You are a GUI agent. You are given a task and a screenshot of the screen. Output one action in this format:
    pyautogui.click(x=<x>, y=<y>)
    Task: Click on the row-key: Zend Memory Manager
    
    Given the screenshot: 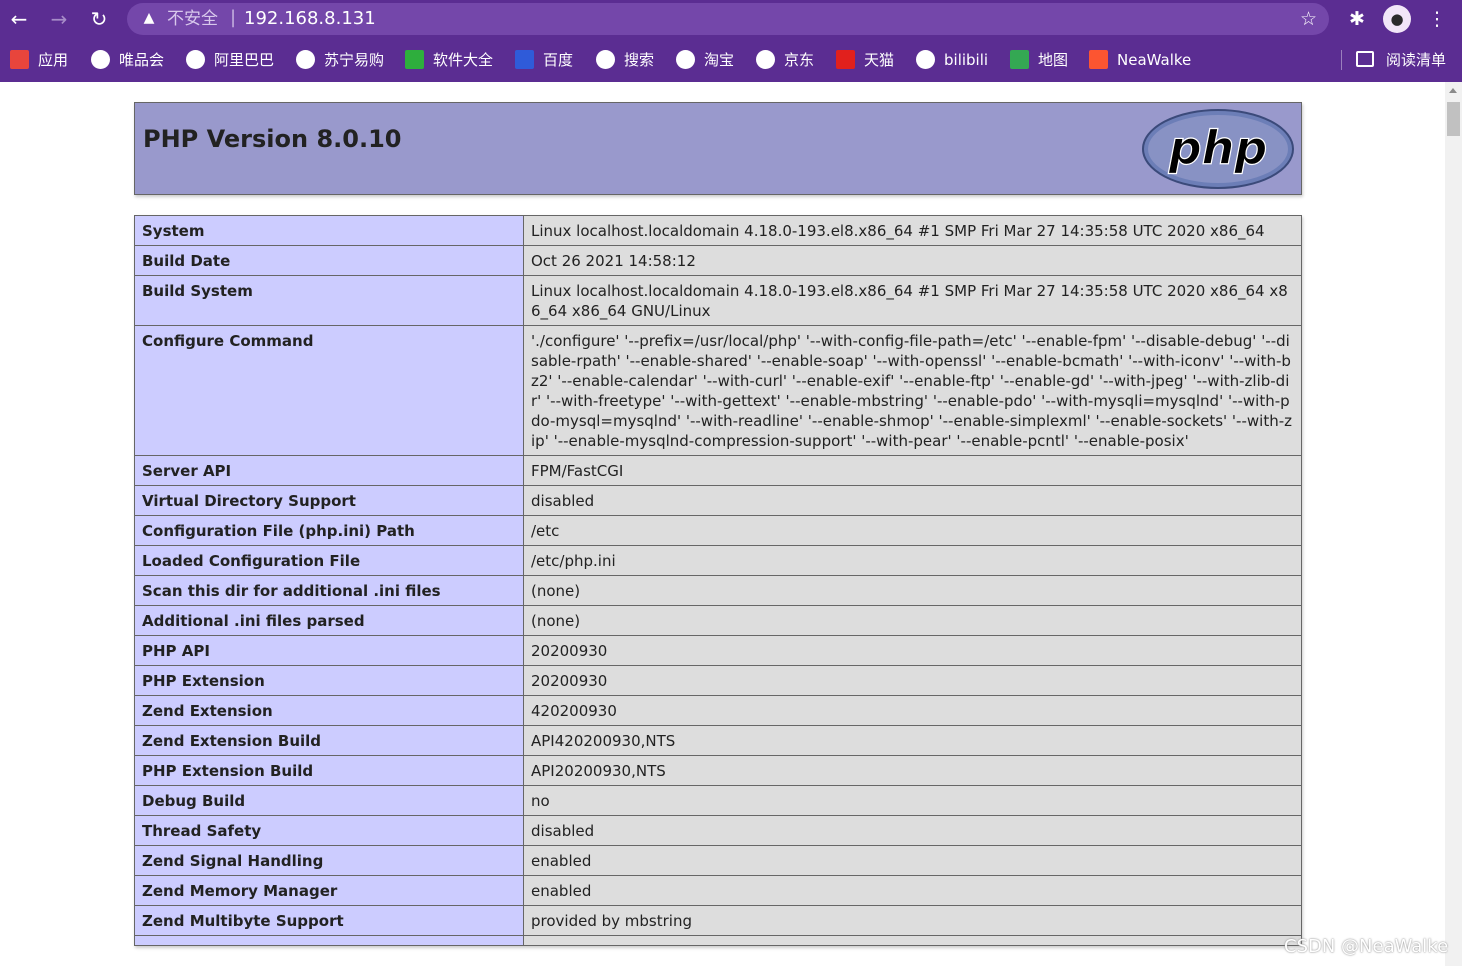 What is the action you would take?
    pyautogui.click(x=329, y=890)
    